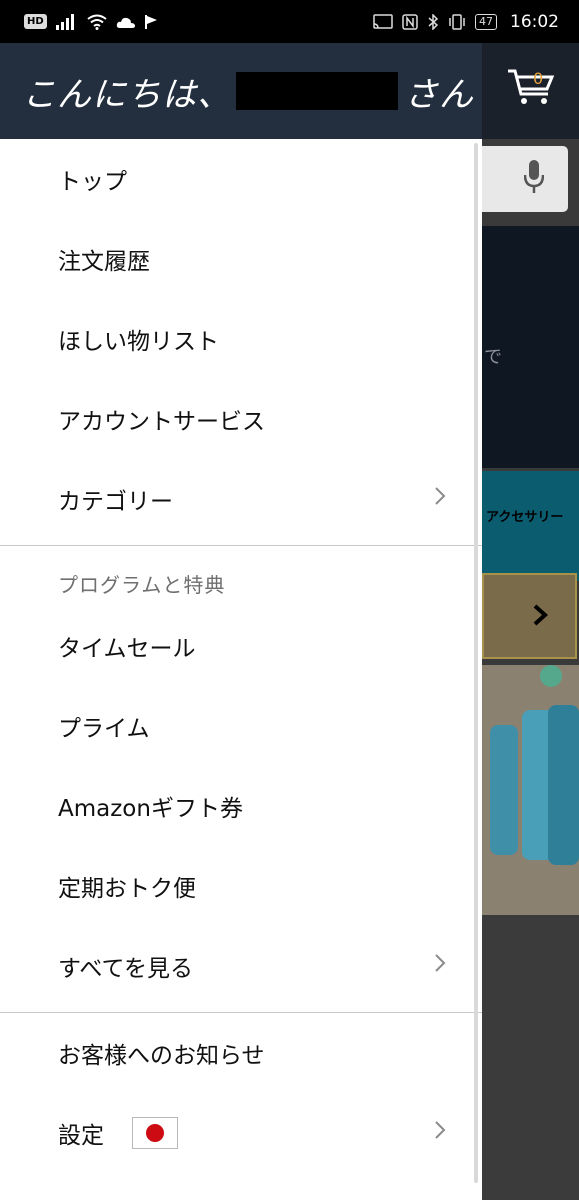 Image resolution: width=579 pixels, height=1200 pixels. Describe the element at coordinates (493, 357) in the screenshot. I see `background-partial-text: で` at that location.